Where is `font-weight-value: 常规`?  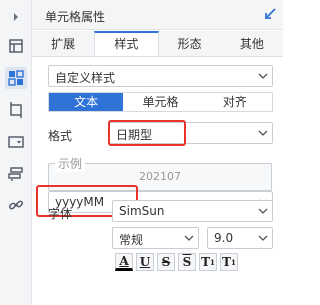
font-weight-value: 常规 is located at coordinates (131, 240).